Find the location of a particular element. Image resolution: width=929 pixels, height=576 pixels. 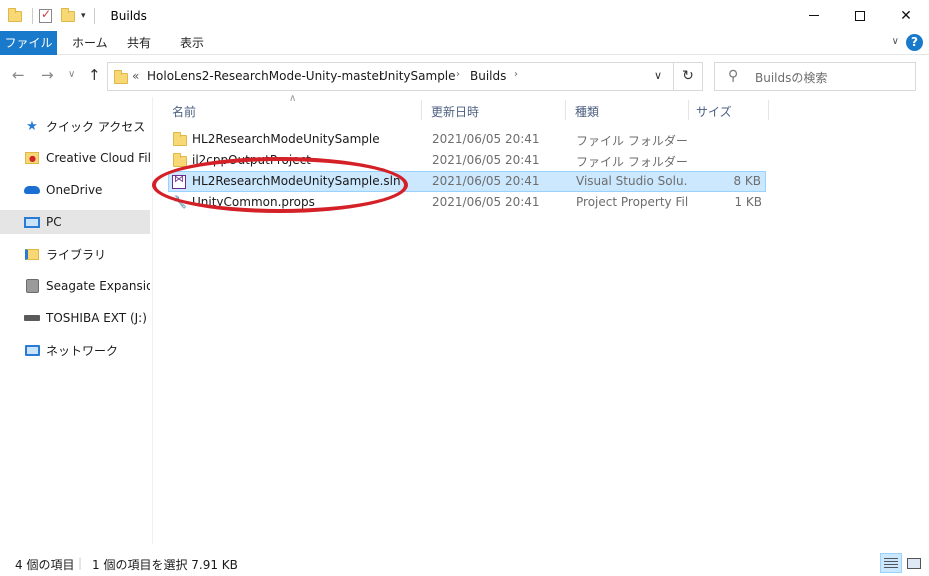

title-bar: ▾ Builds ✕ is located at coordinates (464, 15).